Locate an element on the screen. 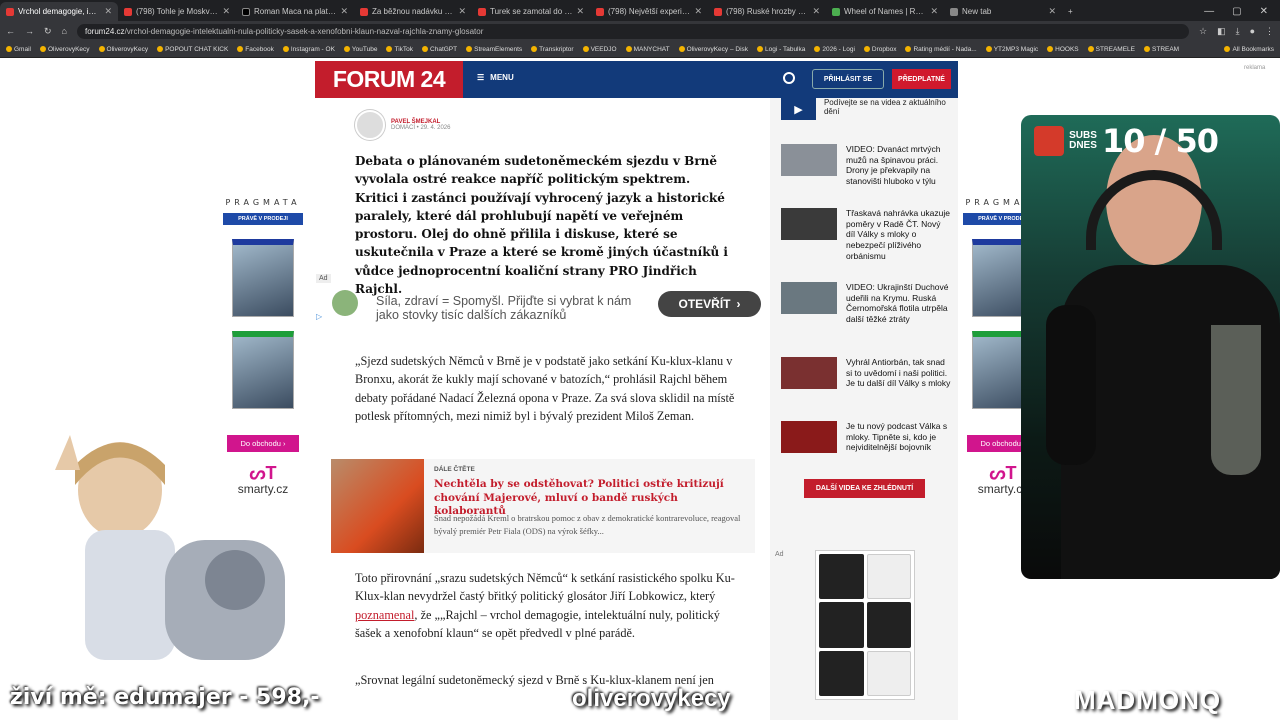  webcam-feed is located at coordinates (1150, 347).